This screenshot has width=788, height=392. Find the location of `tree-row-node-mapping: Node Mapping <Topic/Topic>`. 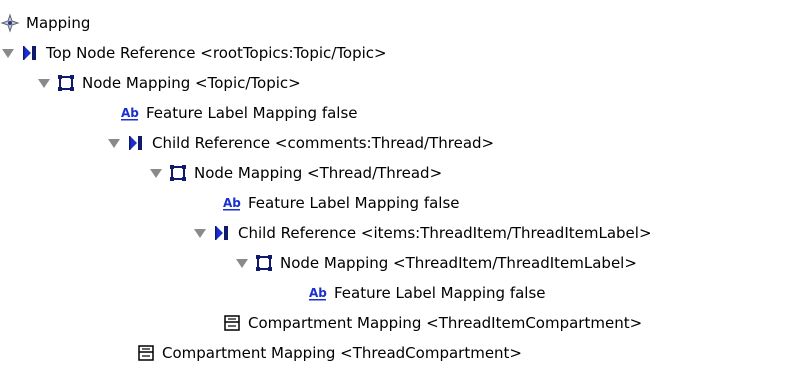

tree-row-node-mapping: Node Mapping <Topic/Topic> is located at coordinates (394, 83).